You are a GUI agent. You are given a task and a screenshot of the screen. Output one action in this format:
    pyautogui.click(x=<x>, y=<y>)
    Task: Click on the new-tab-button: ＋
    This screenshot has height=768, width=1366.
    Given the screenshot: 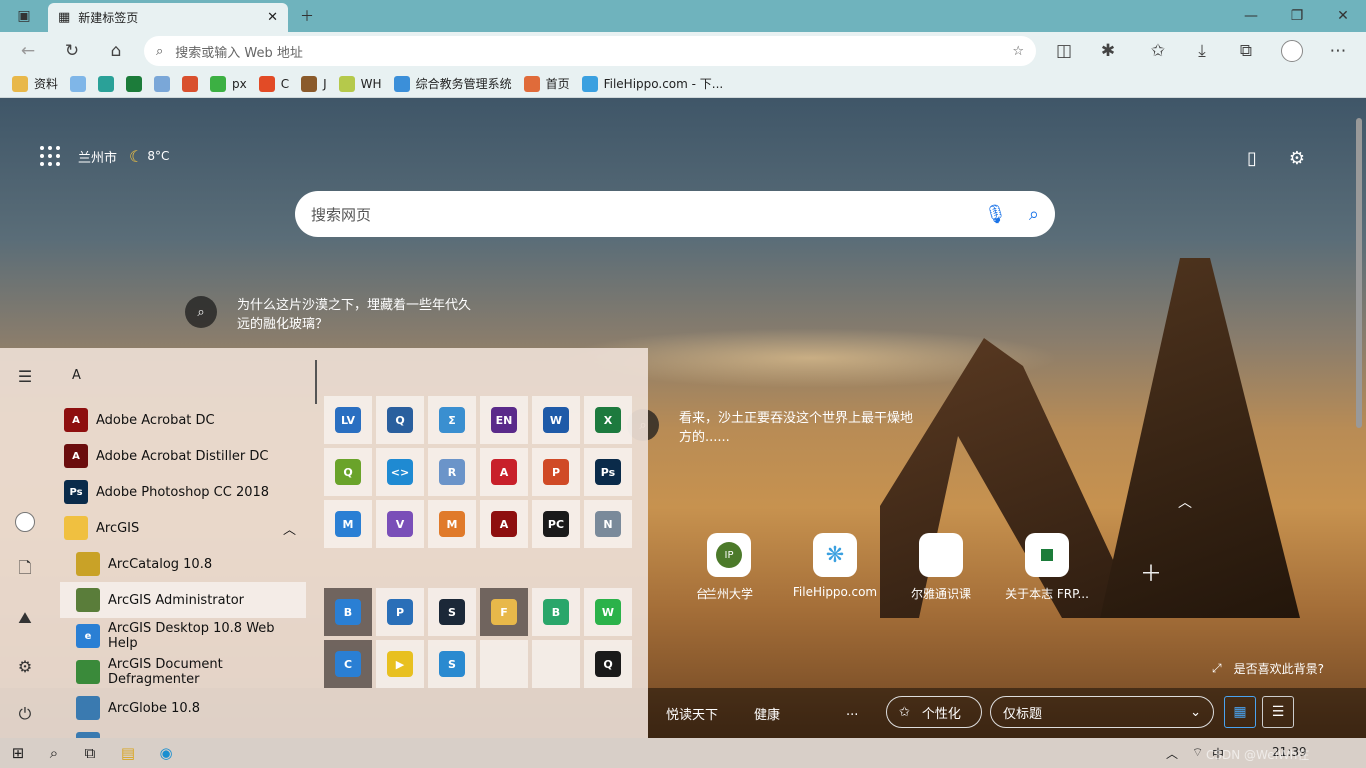 What is the action you would take?
    pyautogui.click(x=307, y=16)
    